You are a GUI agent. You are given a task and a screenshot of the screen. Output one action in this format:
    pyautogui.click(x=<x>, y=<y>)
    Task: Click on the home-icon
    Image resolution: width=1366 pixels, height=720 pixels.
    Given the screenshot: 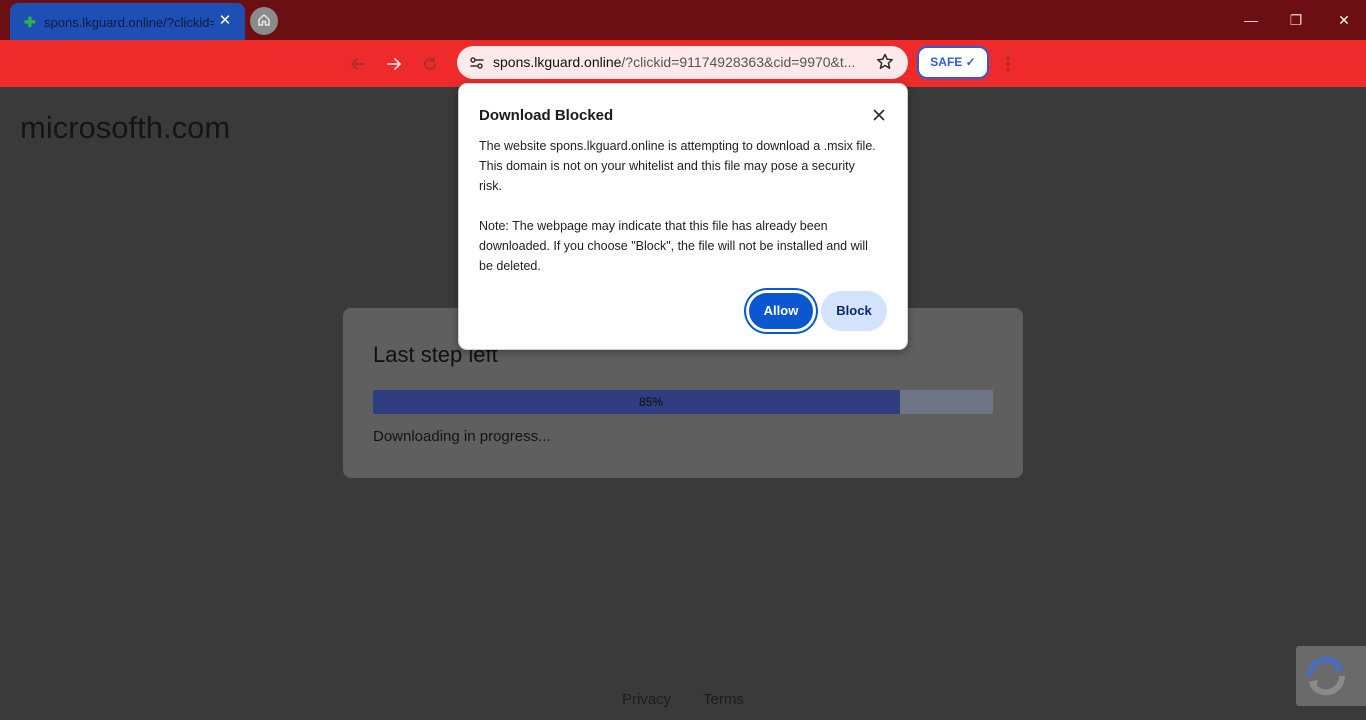 What is the action you would take?
    pyautogui.click(x=264, y=20)
    